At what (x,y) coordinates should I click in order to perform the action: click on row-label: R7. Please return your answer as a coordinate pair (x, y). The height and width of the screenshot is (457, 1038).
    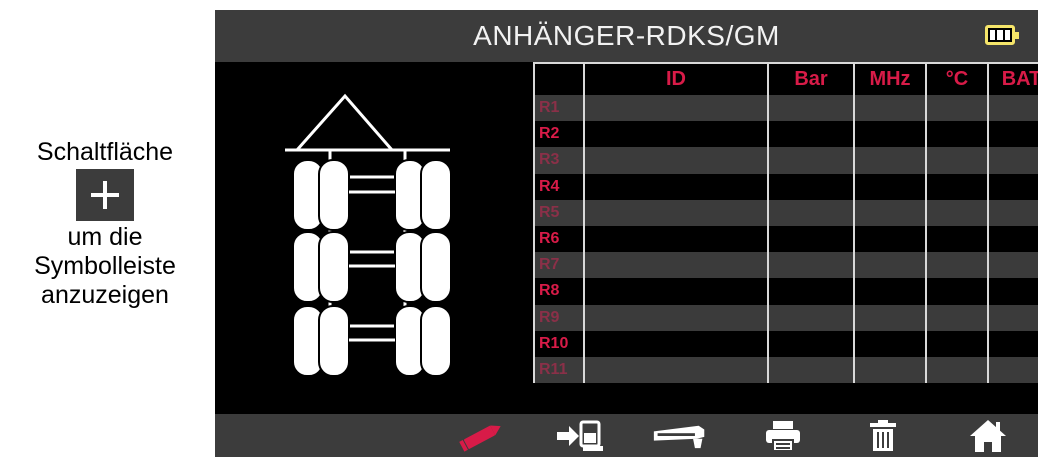
    Looking at the image, I should click on (558, 265).